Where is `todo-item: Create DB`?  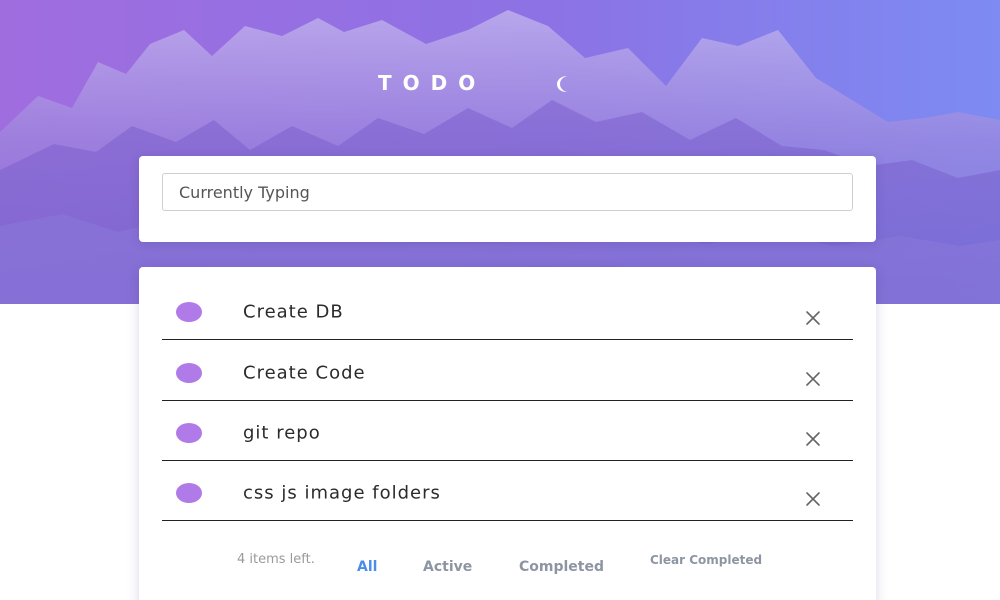 todo-item: Create DB is located at coordinates (507, 310).